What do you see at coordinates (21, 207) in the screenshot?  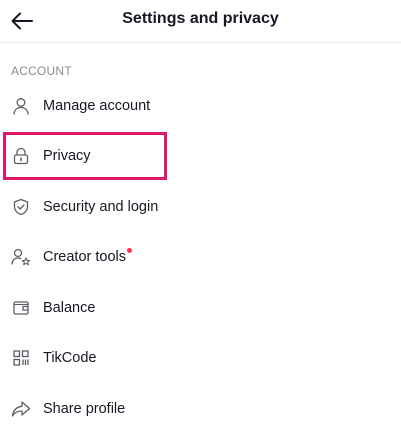 I see `shield-check-icon` at bounding box center [21, 207].